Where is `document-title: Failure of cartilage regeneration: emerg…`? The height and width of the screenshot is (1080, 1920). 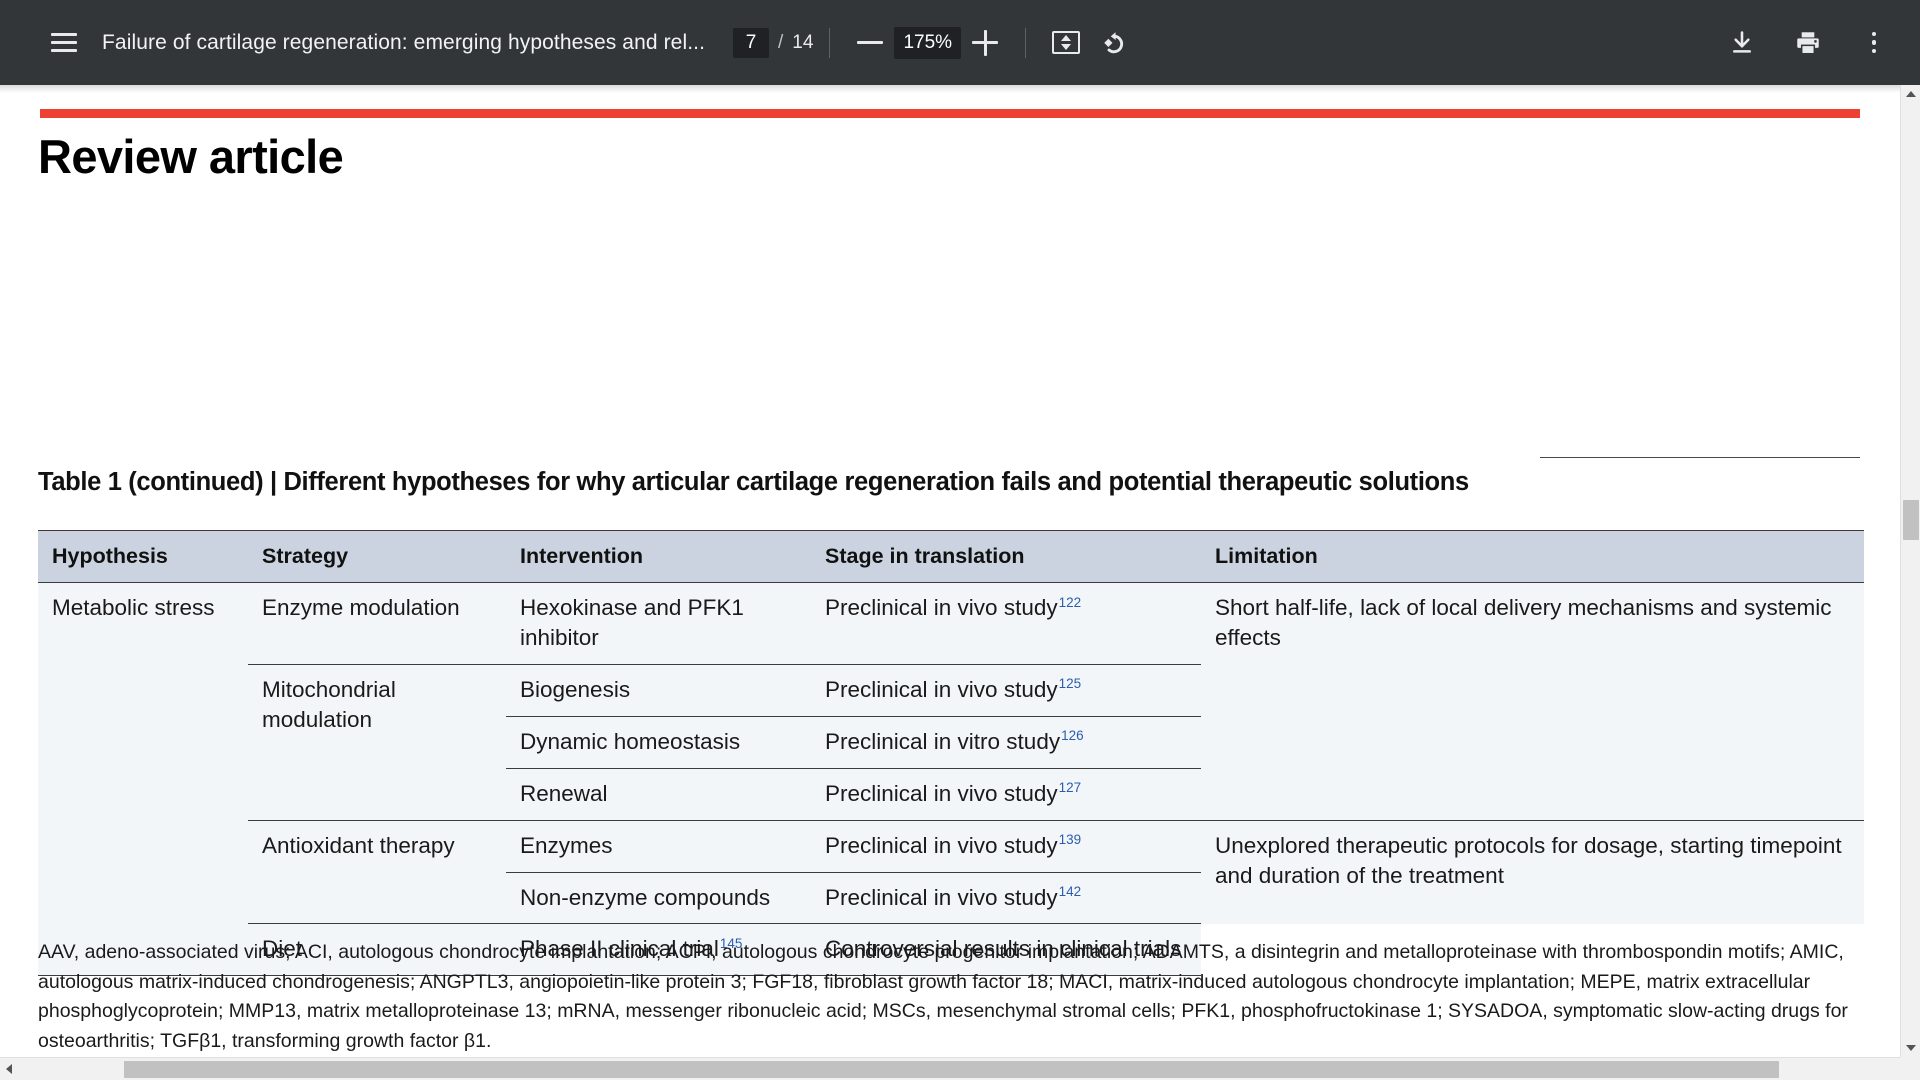
document-title: Failure of cartilage regeneration: emerg… is located at coordinates (404, 42).